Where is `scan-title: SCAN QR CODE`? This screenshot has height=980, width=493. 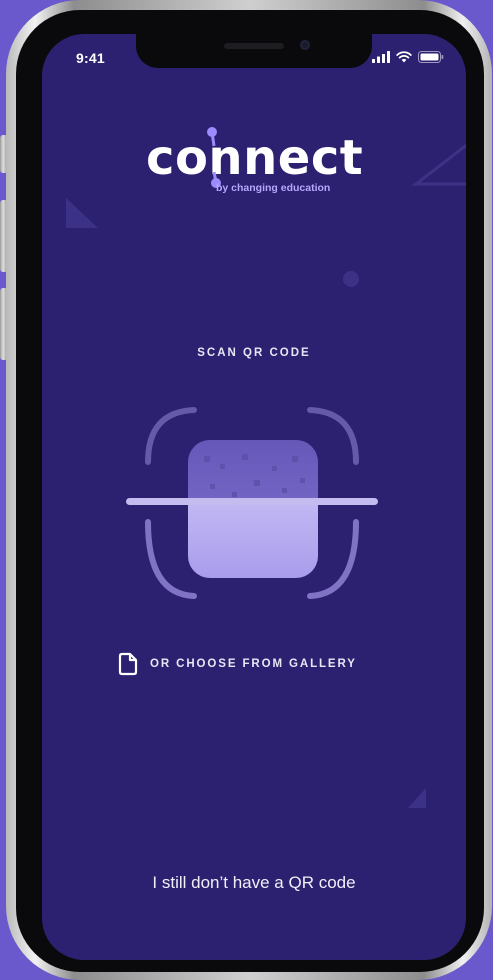 scan-title: SCAN QR CODE is located at coordinates (254, 353).